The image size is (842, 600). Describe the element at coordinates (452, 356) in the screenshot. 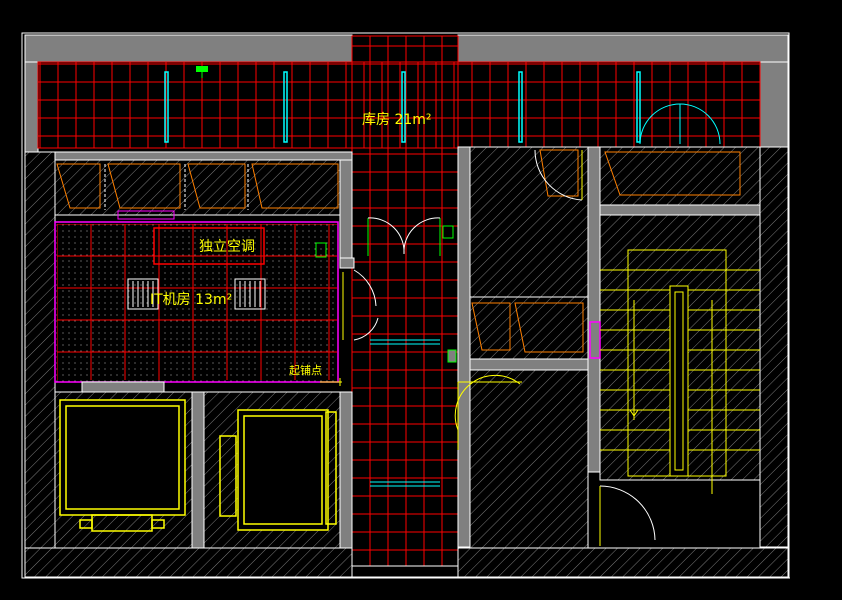

I see `corridor-right-switch-icon` at that location.